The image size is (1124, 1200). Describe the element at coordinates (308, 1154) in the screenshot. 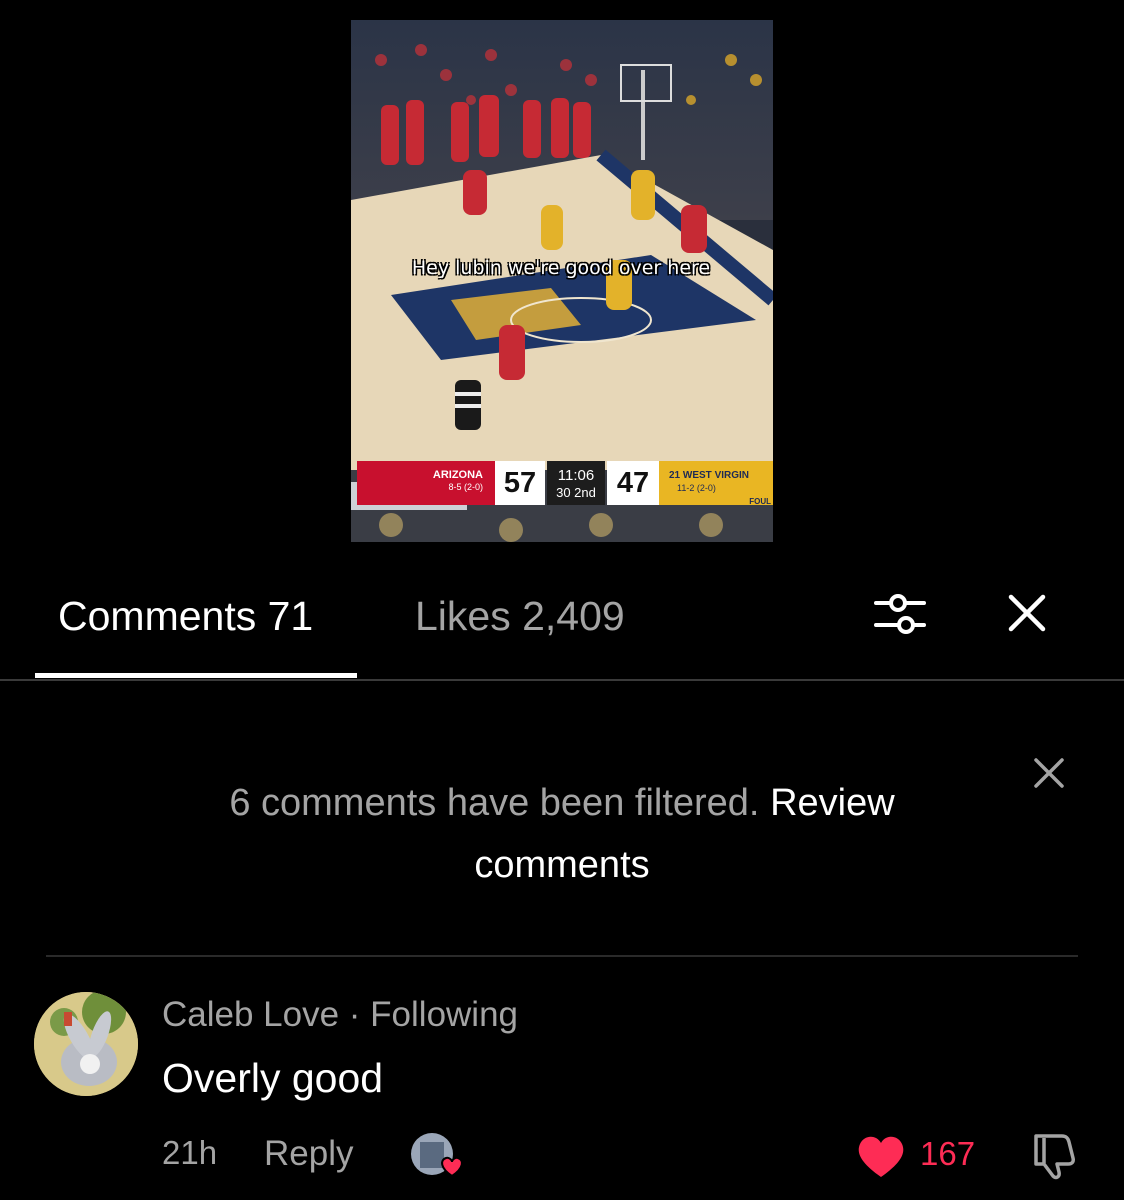

I see `reply-button: Reply` at that location.